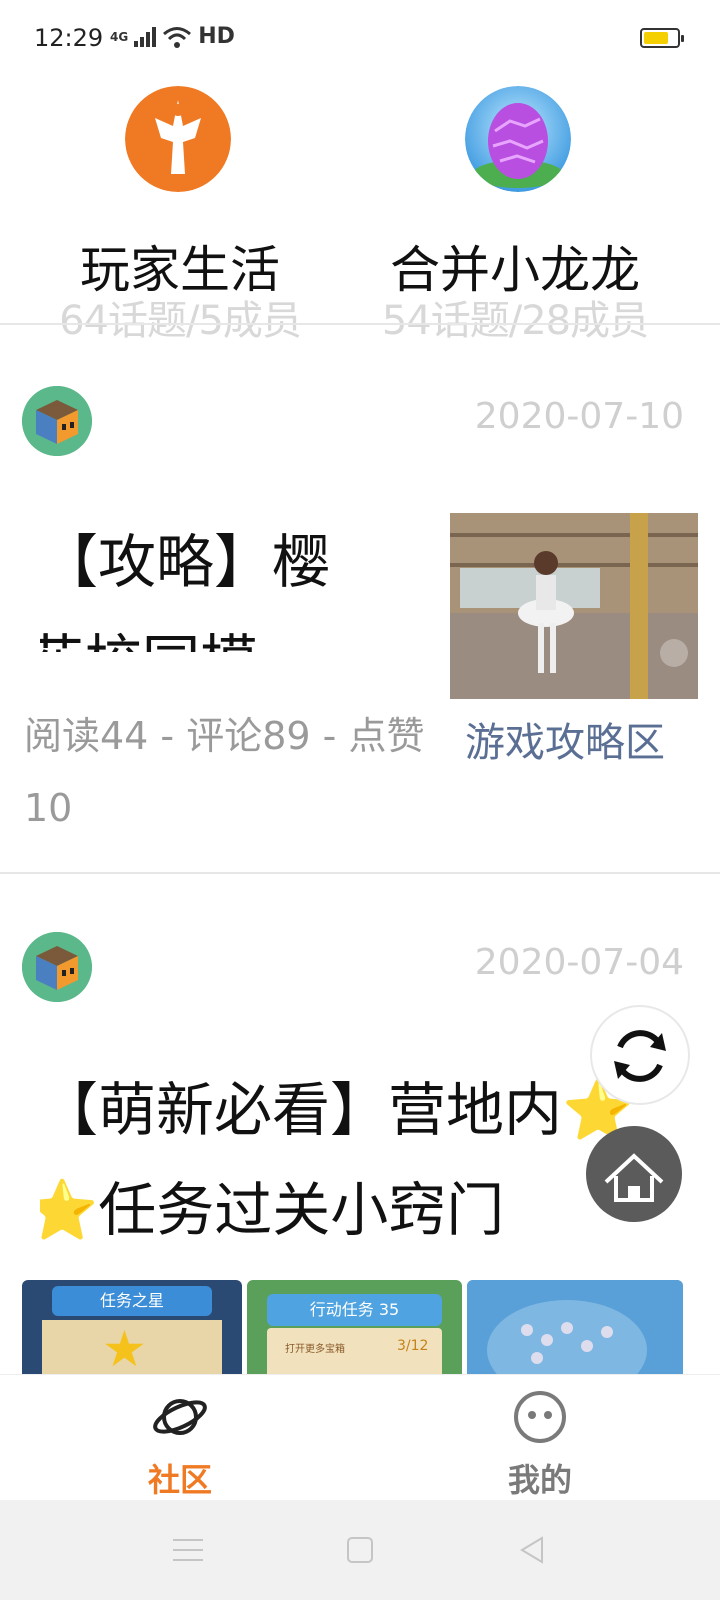 The height and width of the screenshot is (1600, 720). I want to click on post-title: 【萌新必看】营地内⭐ ⭐任务过关小窍门, so click(360, 1160).